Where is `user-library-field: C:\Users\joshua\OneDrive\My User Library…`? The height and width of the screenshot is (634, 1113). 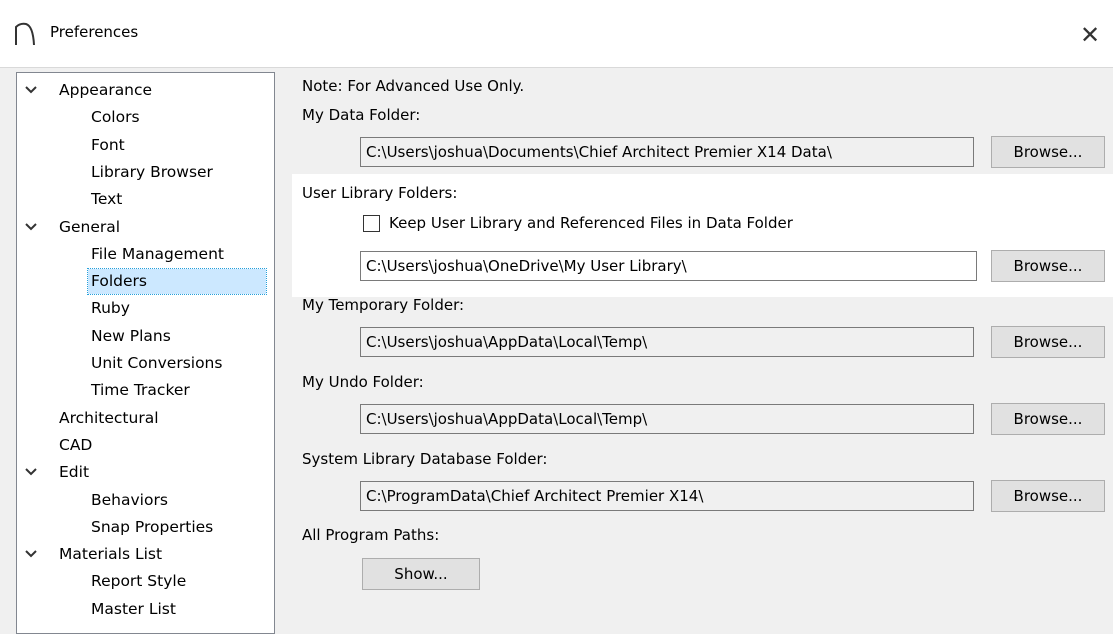 user-library-field: C:\Users\joshua\OneDrive\My User Library… is located at coordinates (668, 266).